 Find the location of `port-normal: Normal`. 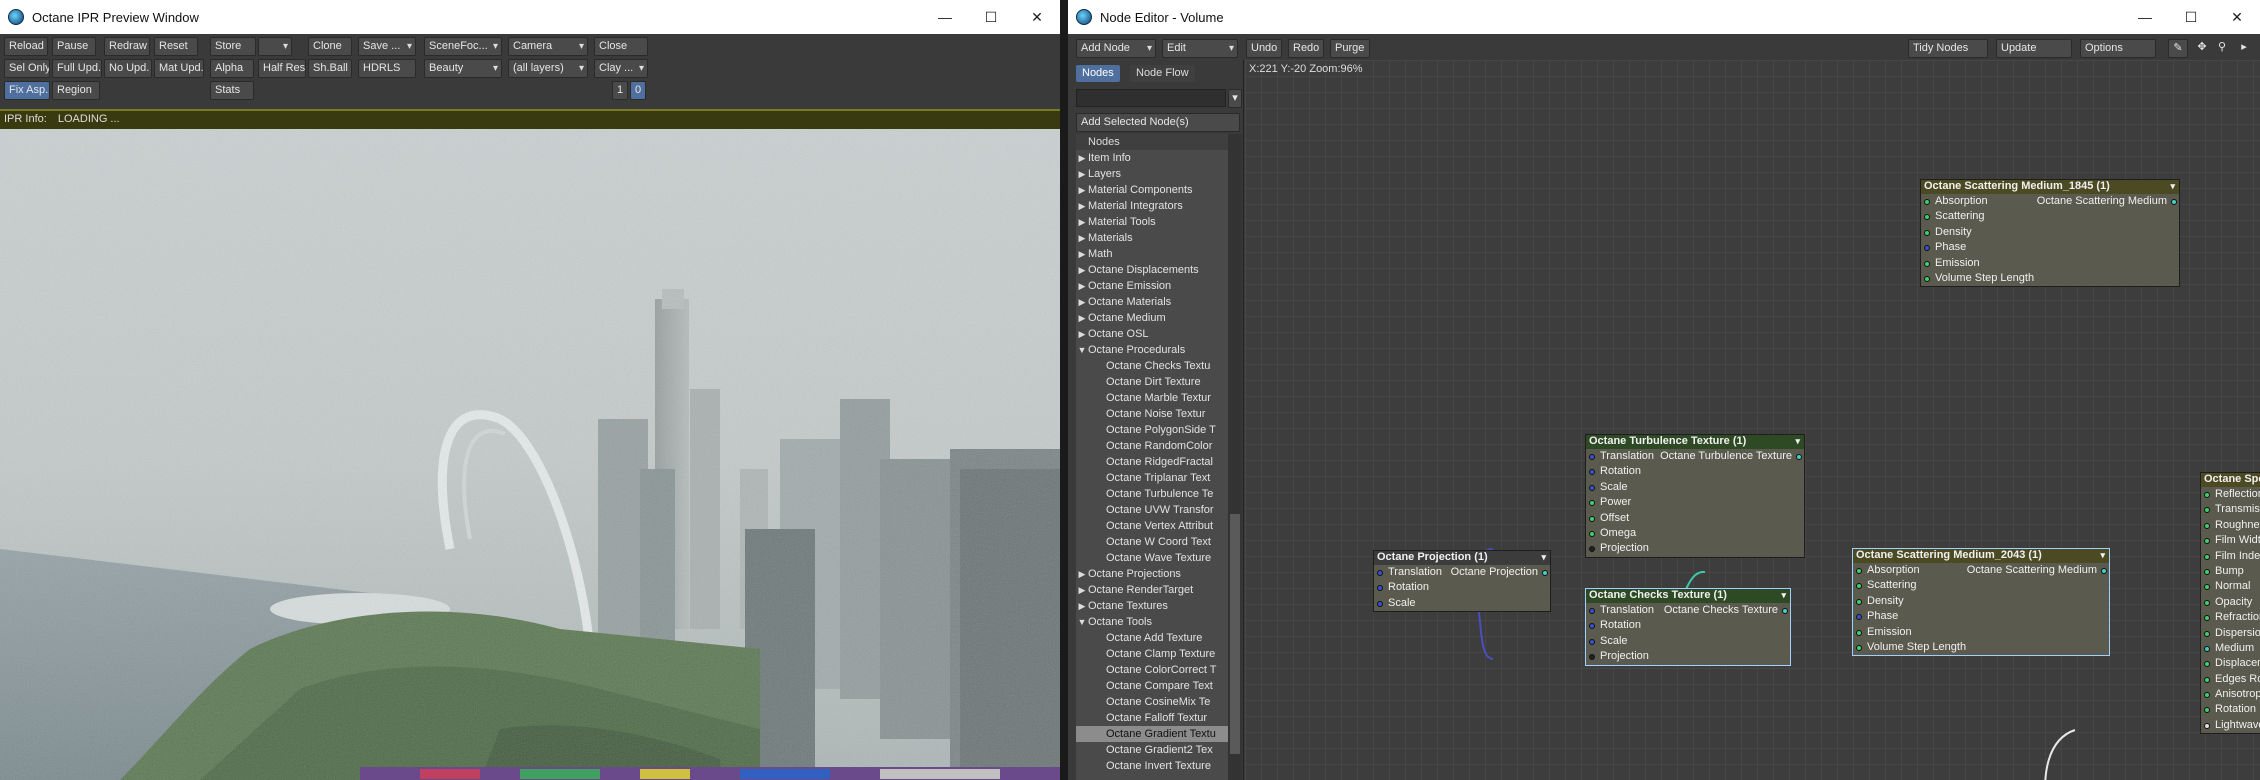

port-normal: Normal is located at coordinates (2230, 586).